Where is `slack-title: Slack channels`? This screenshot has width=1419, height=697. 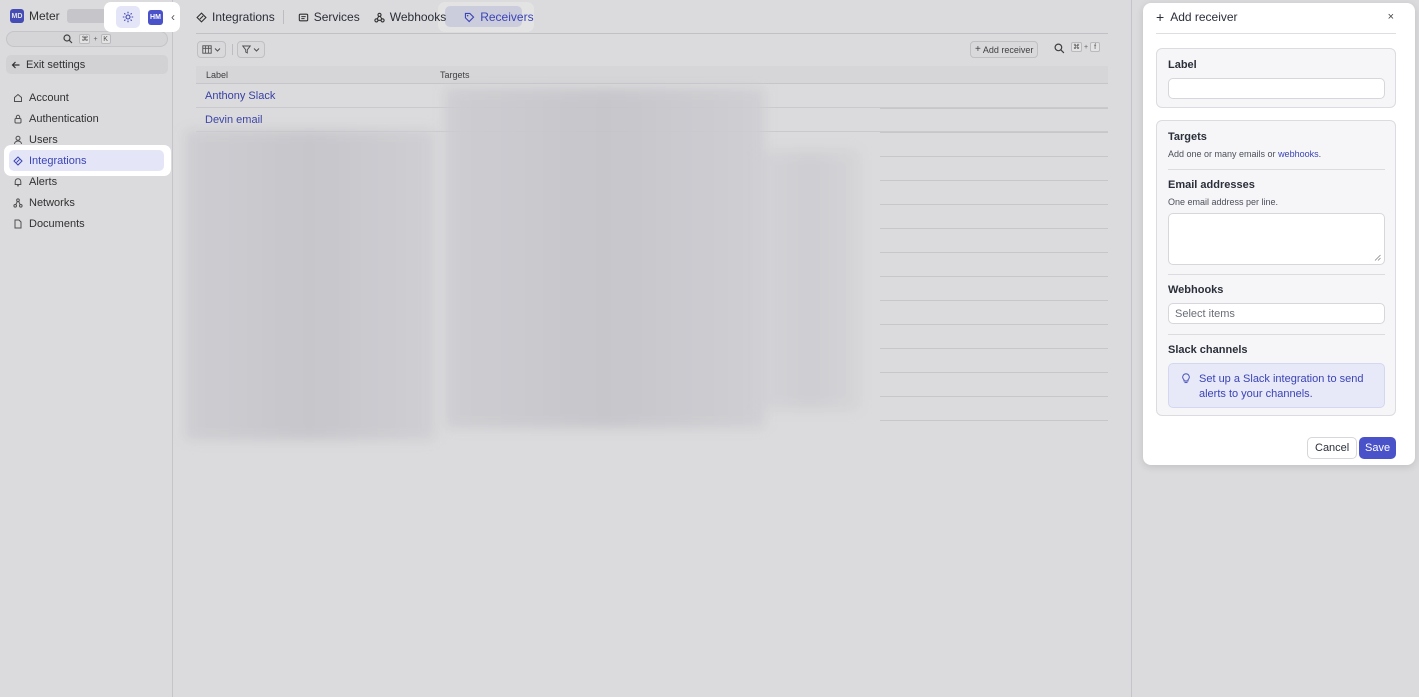 slack-title: Slack channels is located at coordinates (1208, 350).